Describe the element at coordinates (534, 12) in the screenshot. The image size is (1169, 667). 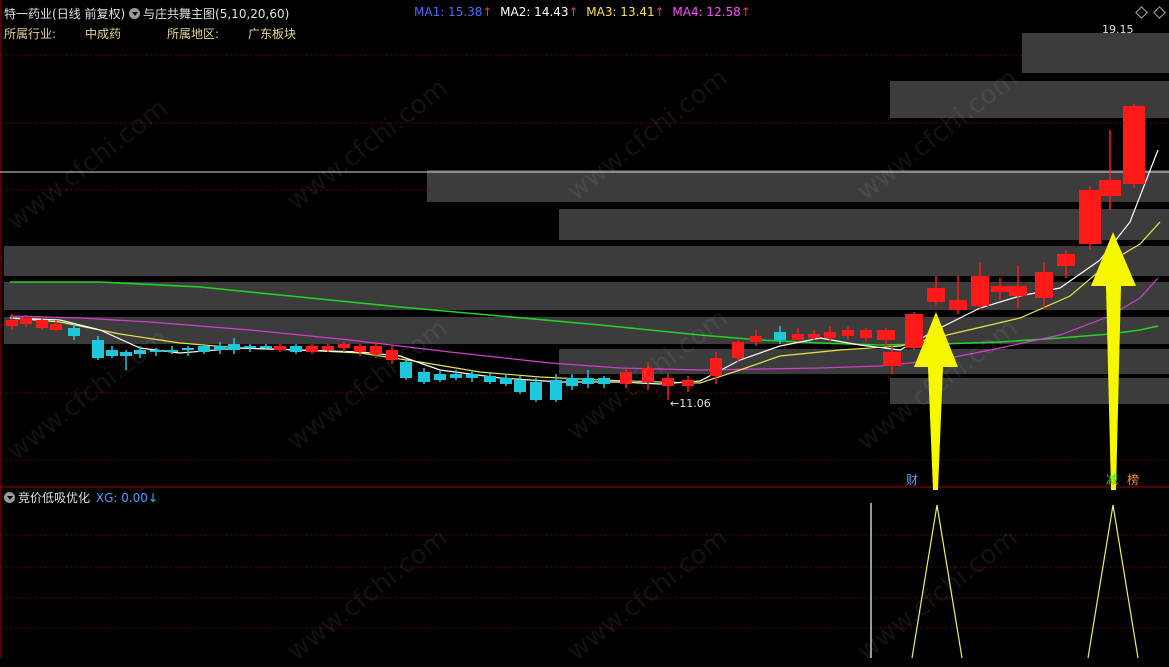
I see `ma2-value: MA2: 14.43` at that location.